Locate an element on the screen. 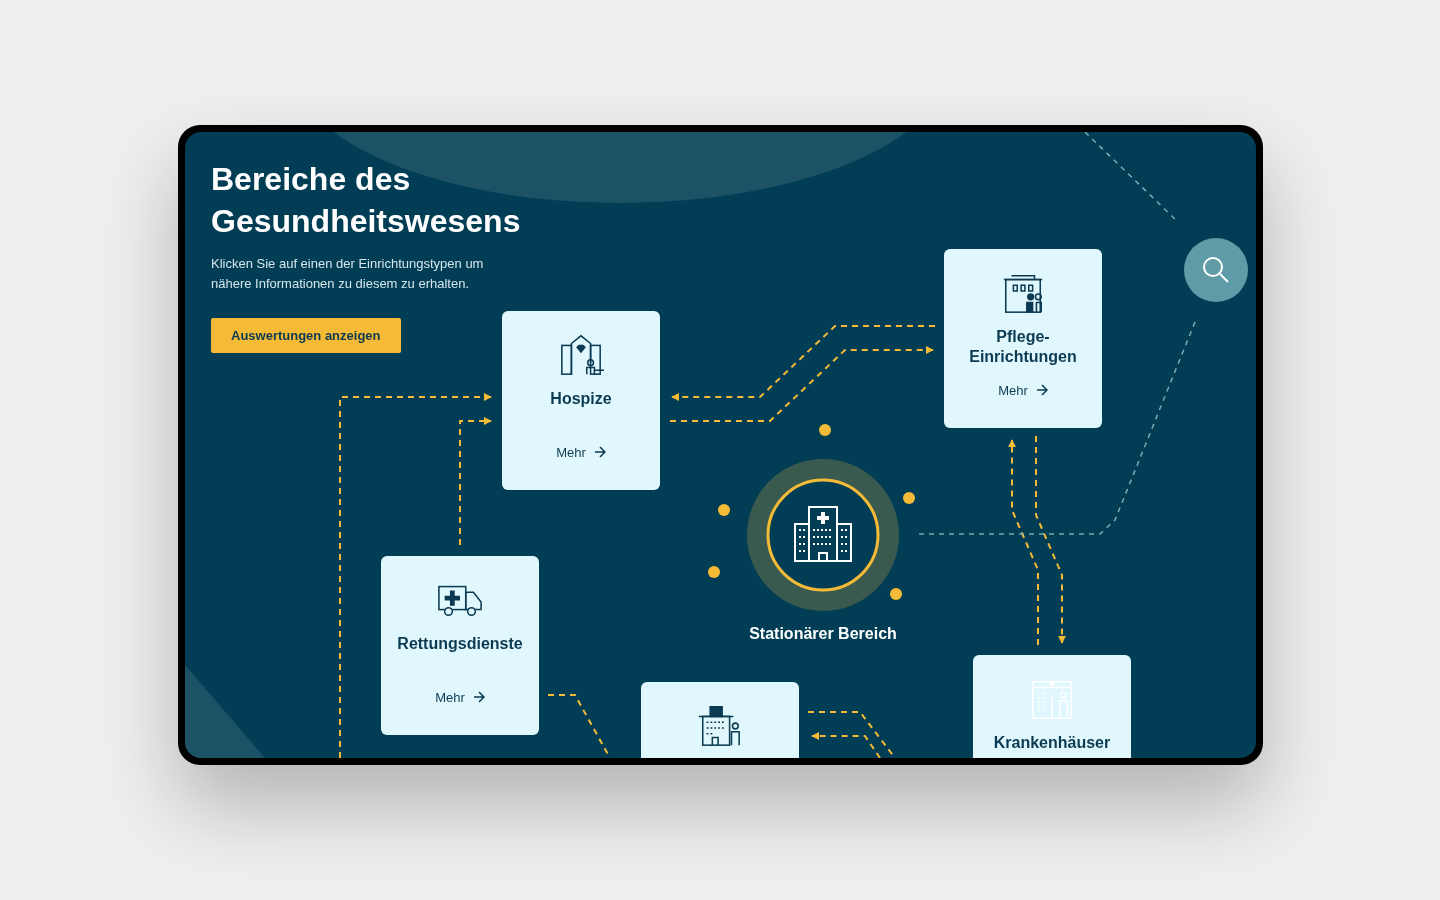  facility-card: Krankenhäuser is located at coordinates (1052, 706).